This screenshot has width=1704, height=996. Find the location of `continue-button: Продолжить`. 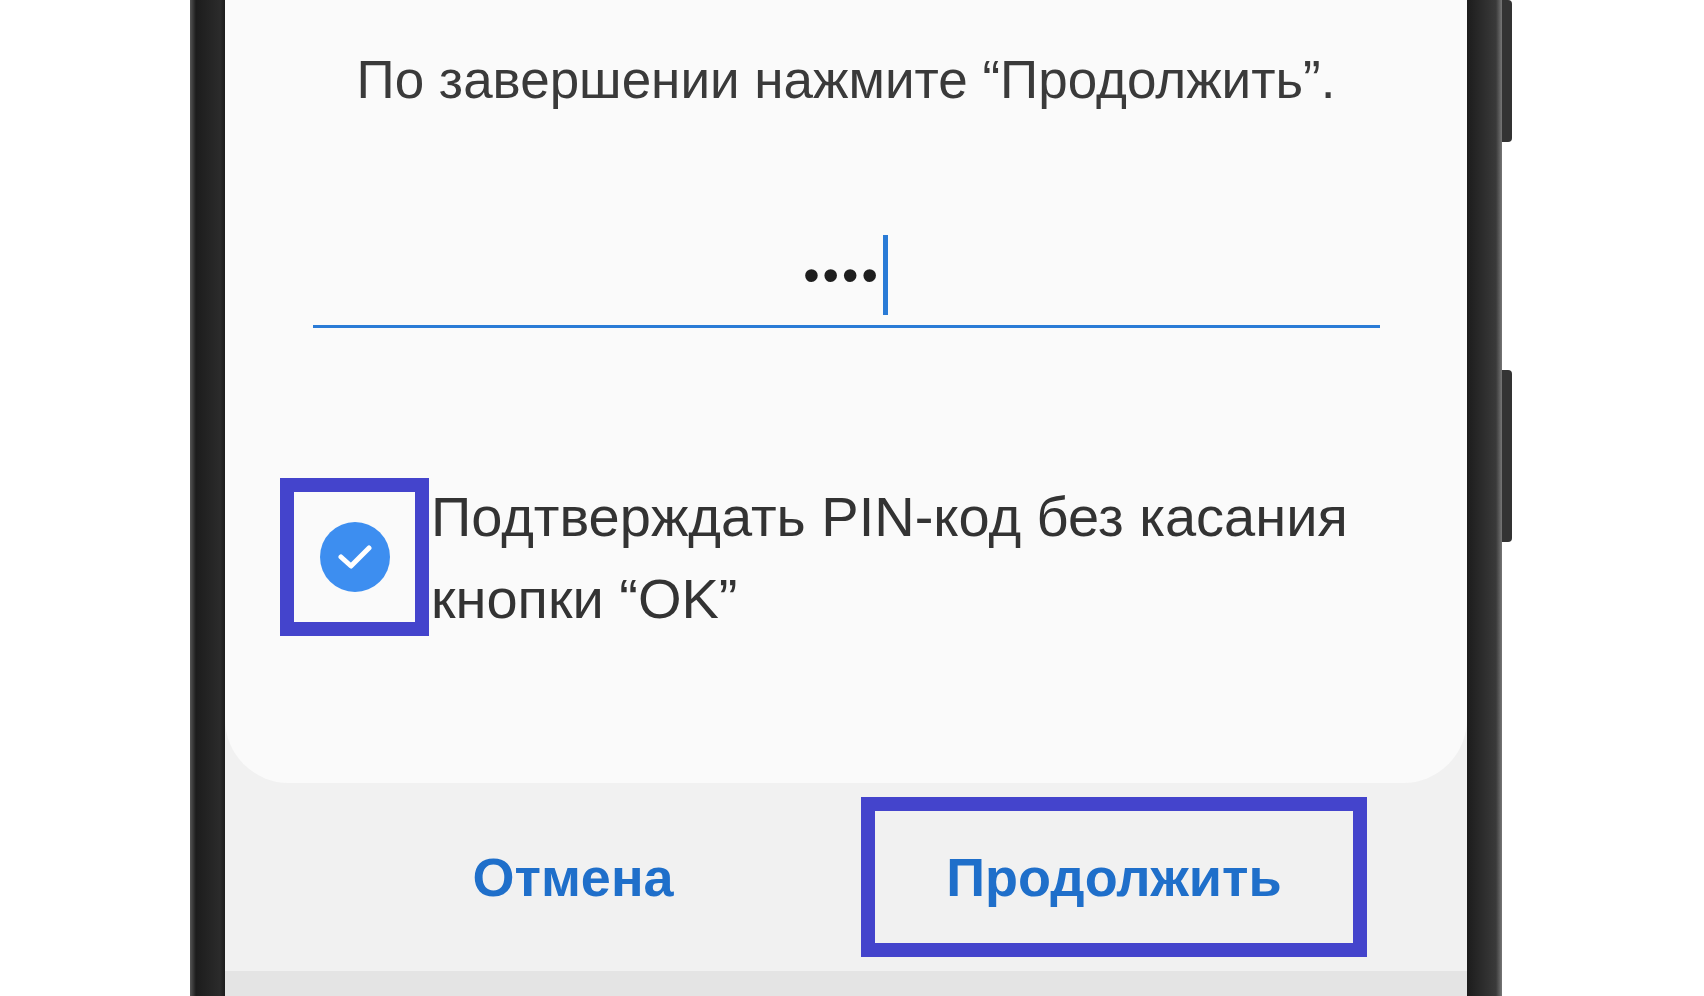

continue-button: Продолжить is located at coordinates (1114, 877).